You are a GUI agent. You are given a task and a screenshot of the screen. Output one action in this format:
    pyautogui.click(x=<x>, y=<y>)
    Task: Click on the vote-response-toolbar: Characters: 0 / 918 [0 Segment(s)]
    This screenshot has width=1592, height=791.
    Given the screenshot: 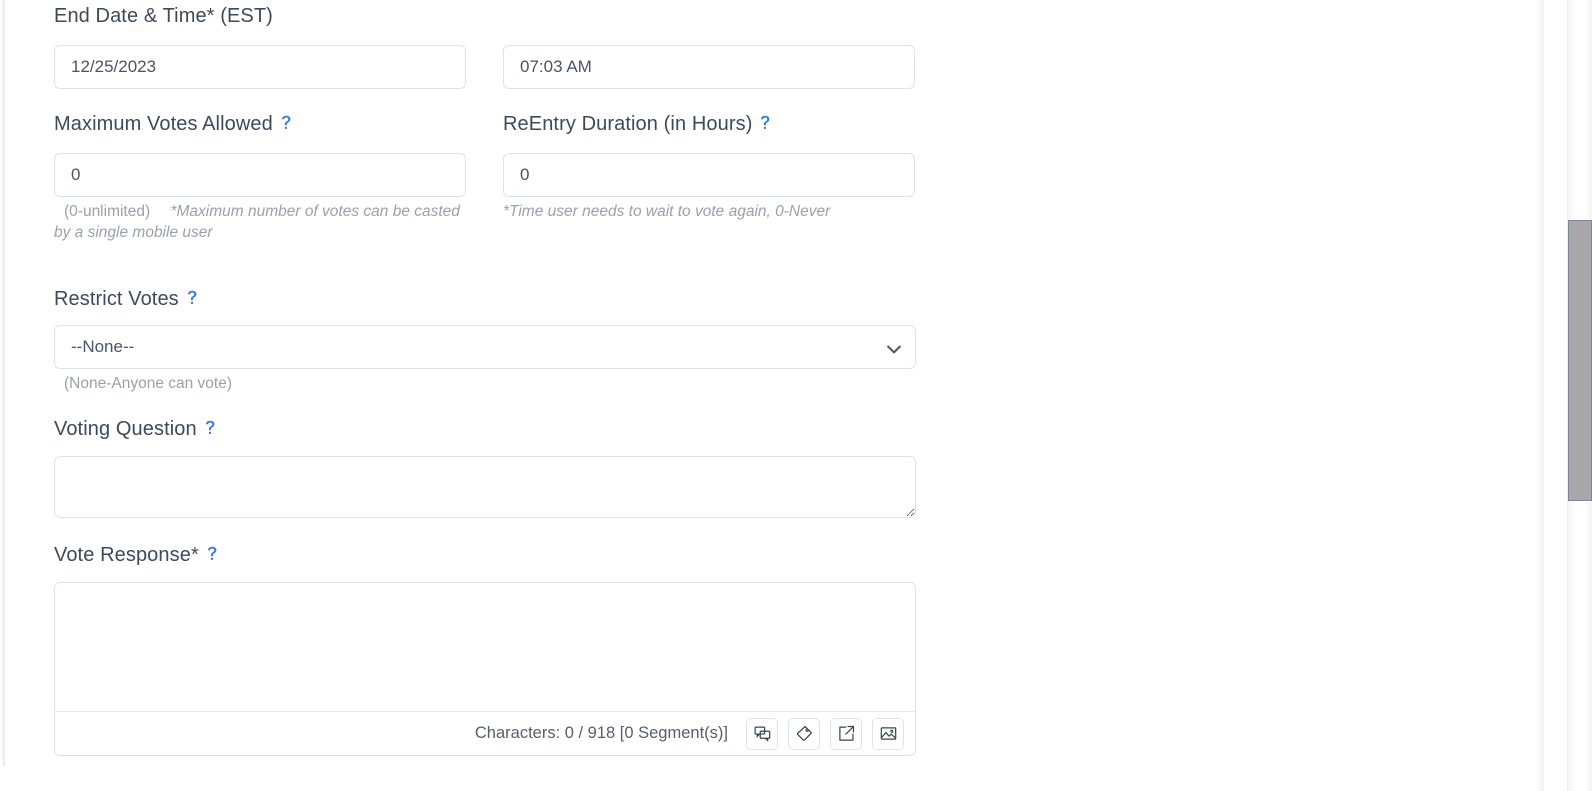 What is the action you would take?
    pyautogui.click(x=485, y=734)
    